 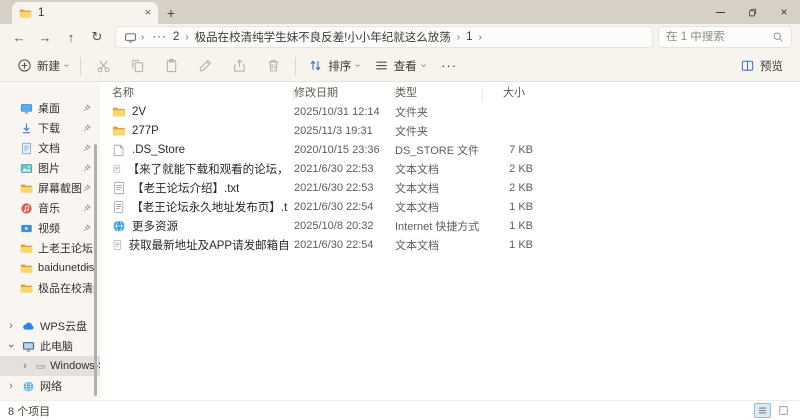 I want to click on breadcrumb-ellipsis: ···, so click(x=159, y=37).